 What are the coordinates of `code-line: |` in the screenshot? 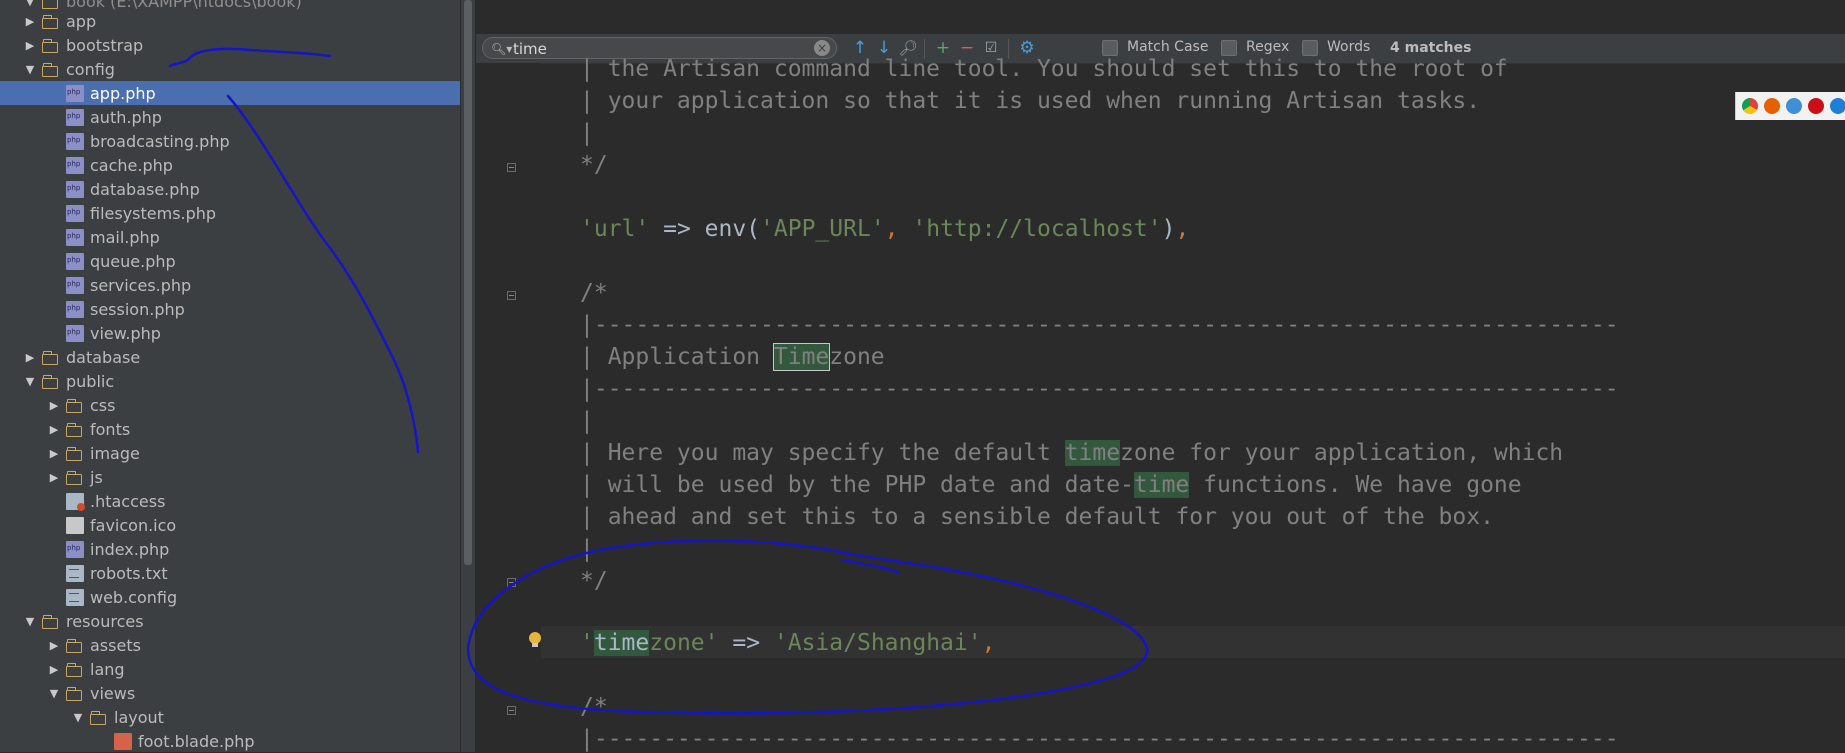 It's located at (587, 133).